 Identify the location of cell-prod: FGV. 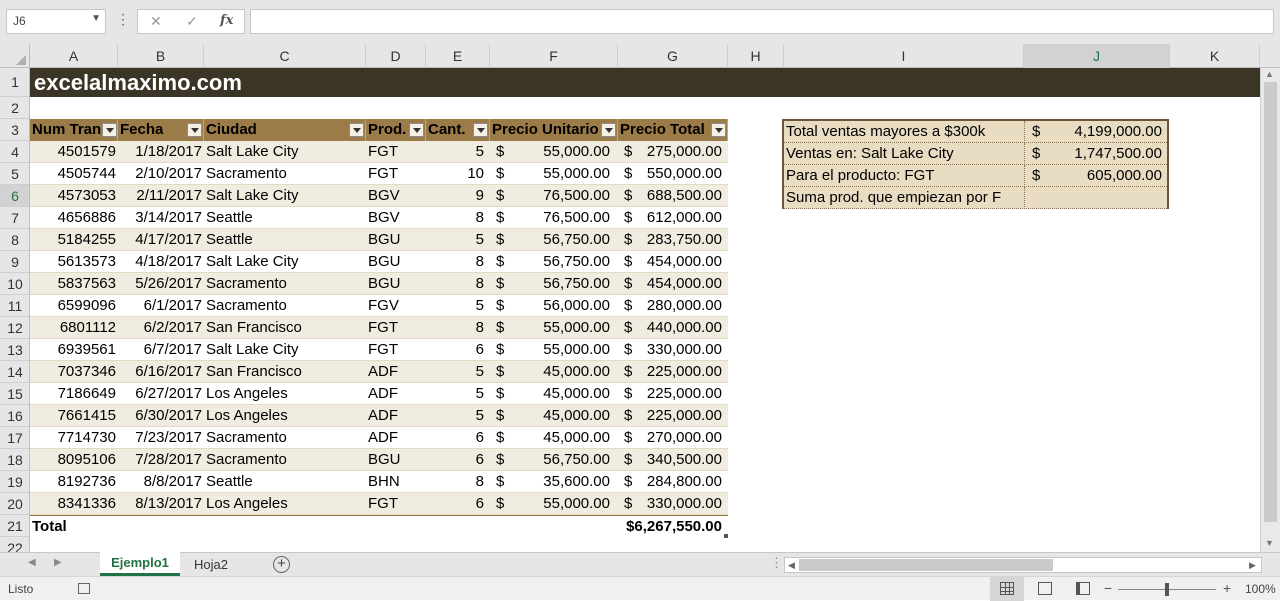
(396, 306).